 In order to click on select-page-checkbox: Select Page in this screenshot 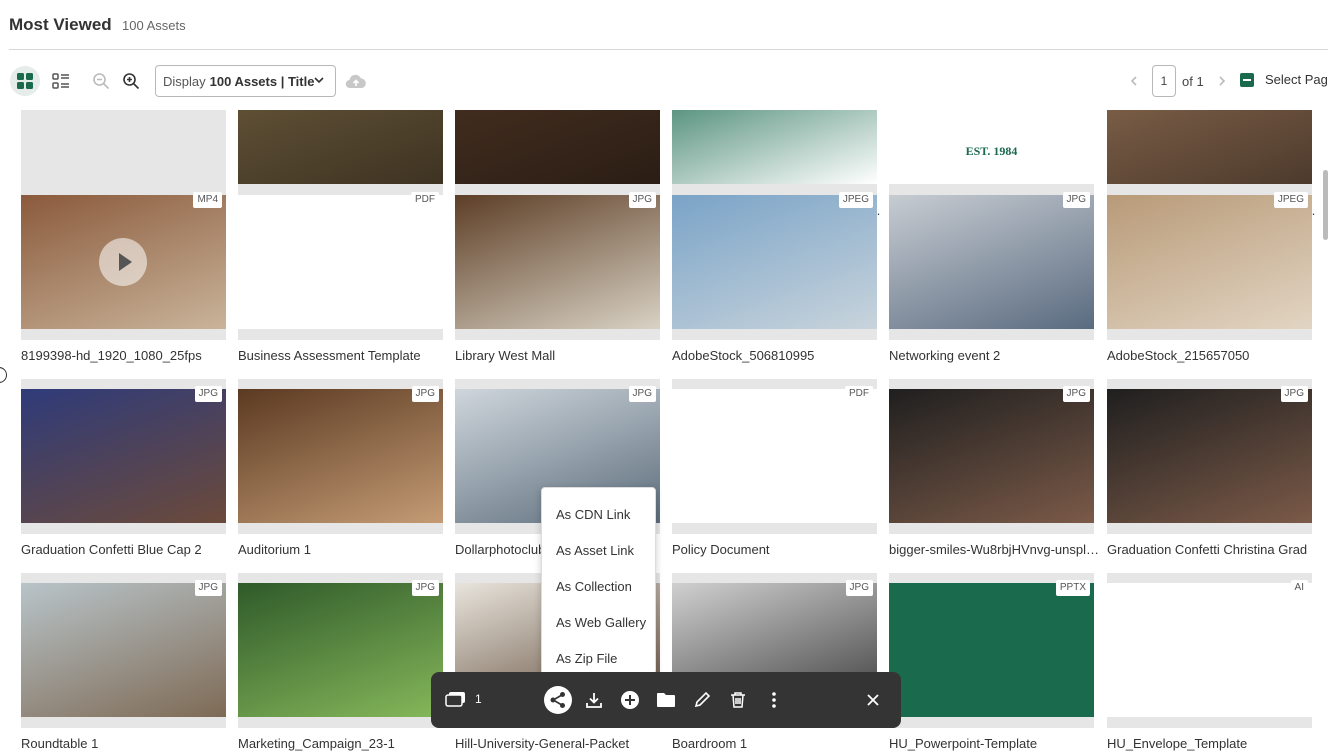, I will do `click(1284, 79)`.